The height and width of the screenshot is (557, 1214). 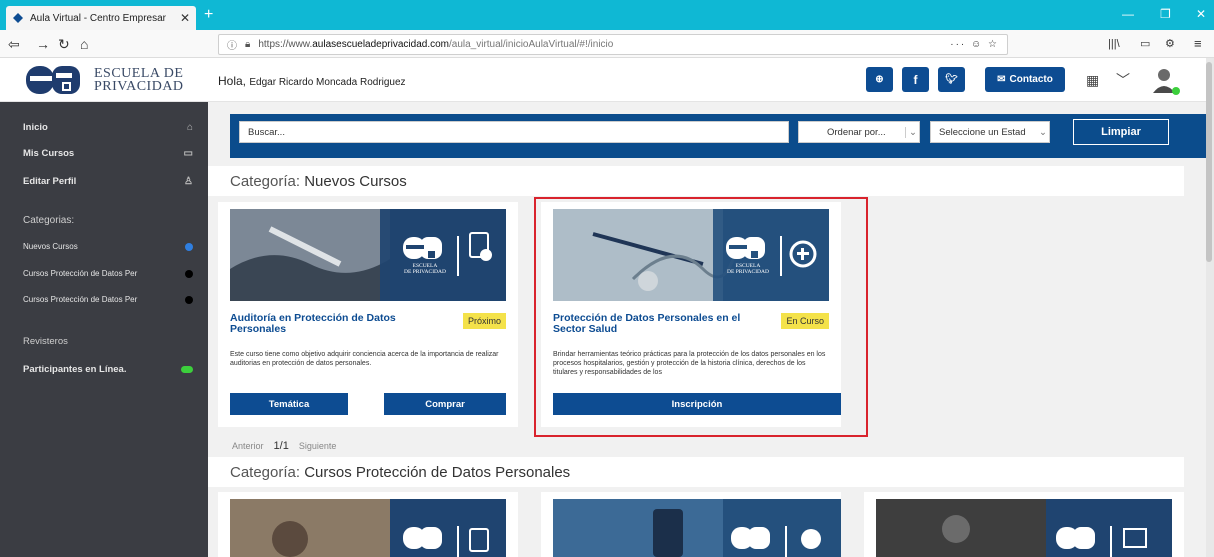 What do you see at coordinates (1114, 44) in the screenshot?
I see `library-icon: |||\` at bounding box center [1114, 44].